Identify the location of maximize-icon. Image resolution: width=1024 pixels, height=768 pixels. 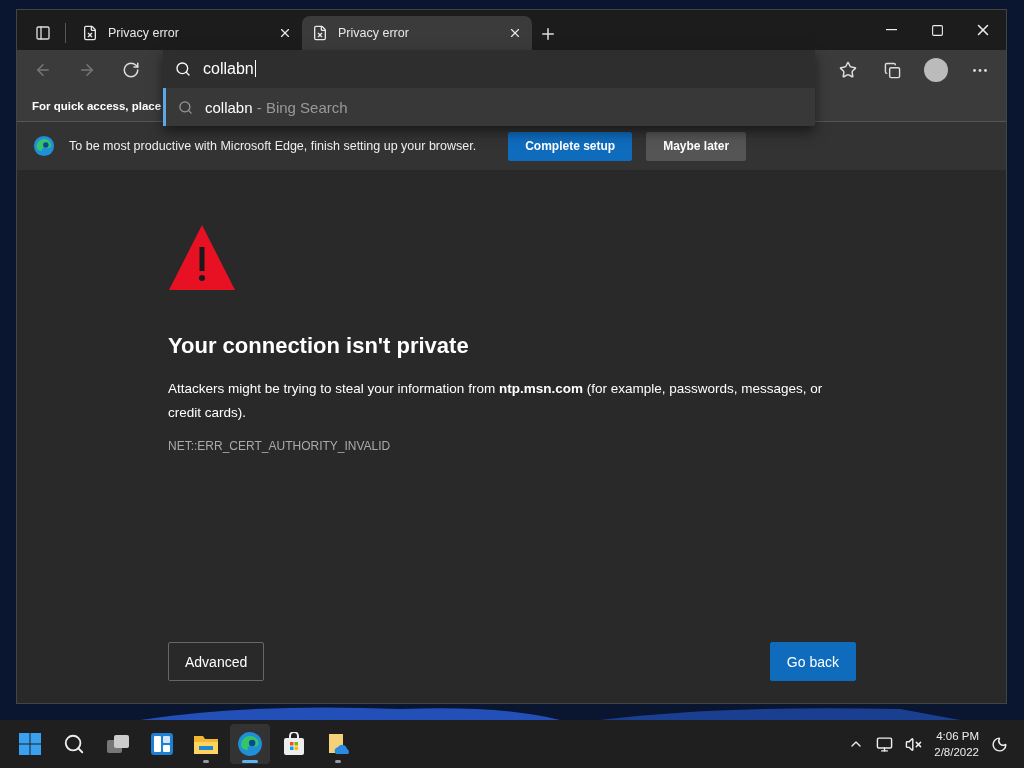
(937, 30).